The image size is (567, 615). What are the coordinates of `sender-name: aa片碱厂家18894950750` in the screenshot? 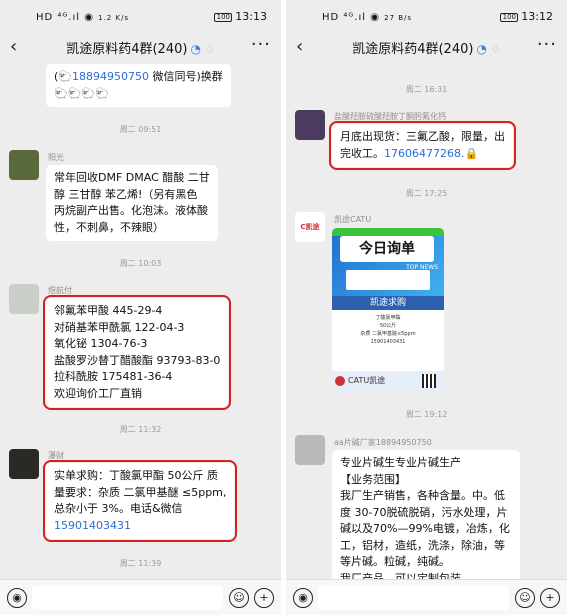 It's located at (383, 442).